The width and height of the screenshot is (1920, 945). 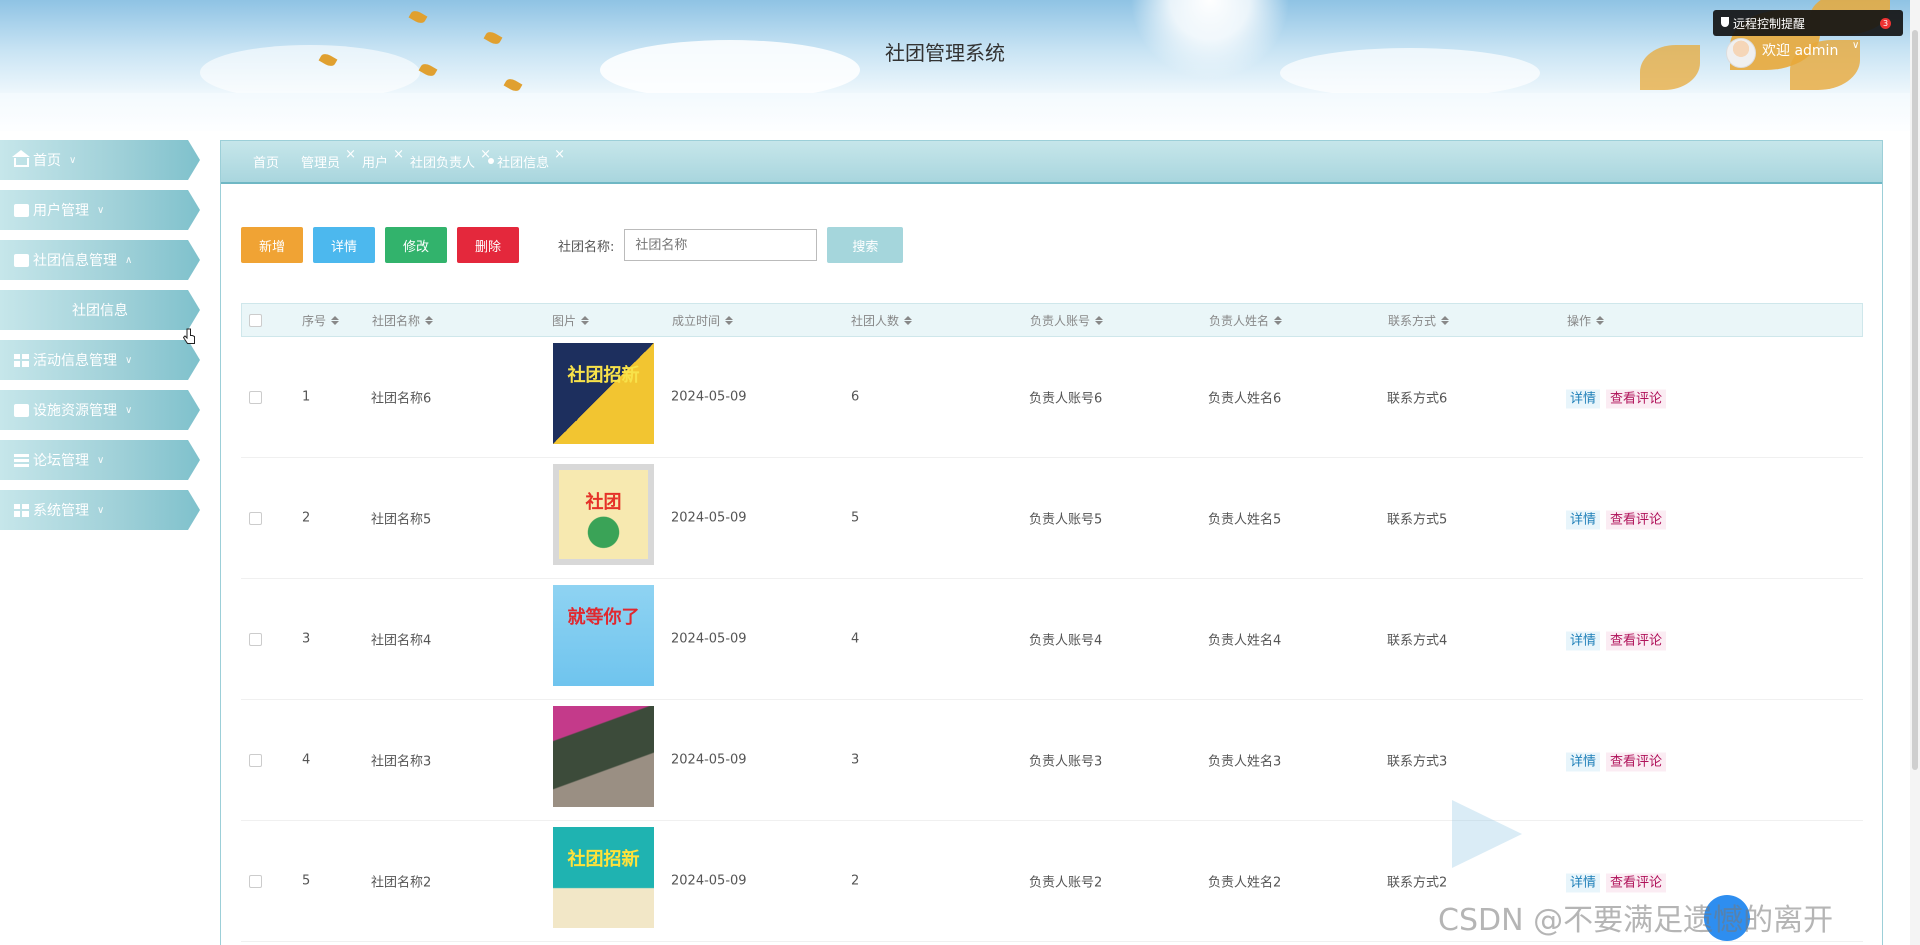 What do you see at coordinates (955, 112) in the screenshot?
I see `header-subbar` at bounding box center [955, 112].